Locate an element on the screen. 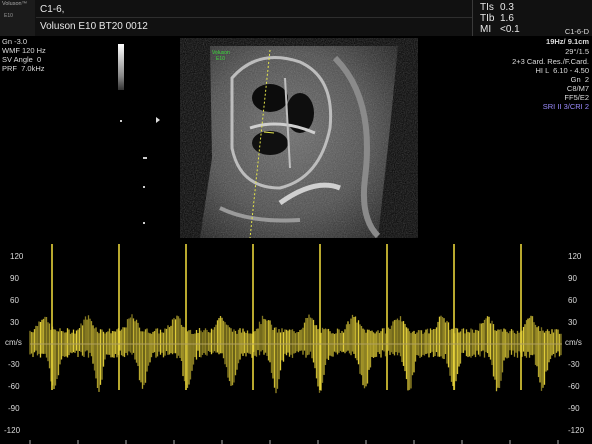 The width and height of the screenshot is (592, 444). param-ff: FF5/E2 is located at coordinates (576, 97).